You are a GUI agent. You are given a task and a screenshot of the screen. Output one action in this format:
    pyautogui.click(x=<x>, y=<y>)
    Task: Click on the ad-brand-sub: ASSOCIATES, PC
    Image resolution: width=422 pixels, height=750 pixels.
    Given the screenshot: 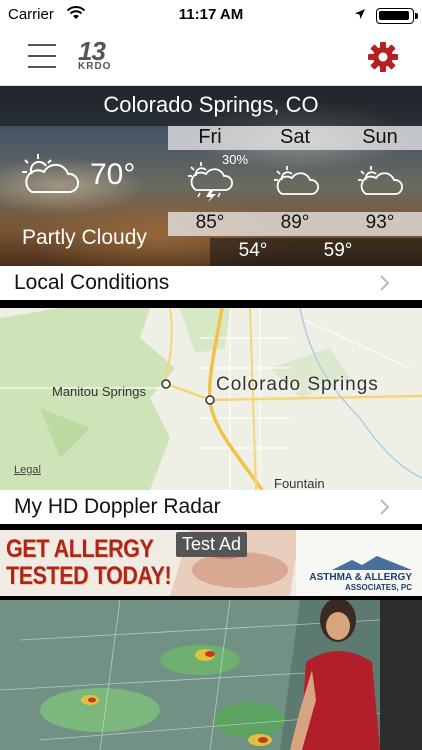 What is the action you would take?
    pyautogui.click(x=378, y=587)
    